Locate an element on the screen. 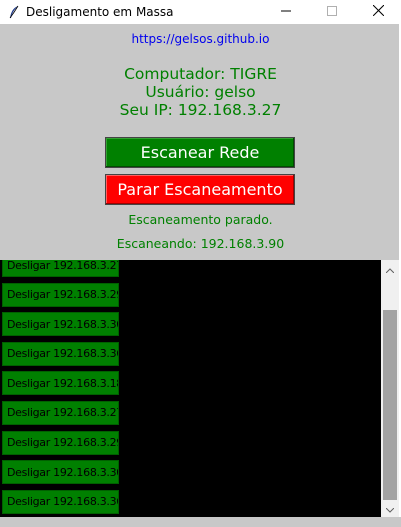 The height and width of the screenshot is (527, 401). scroll-up-button is located at coordinates (390, 268).